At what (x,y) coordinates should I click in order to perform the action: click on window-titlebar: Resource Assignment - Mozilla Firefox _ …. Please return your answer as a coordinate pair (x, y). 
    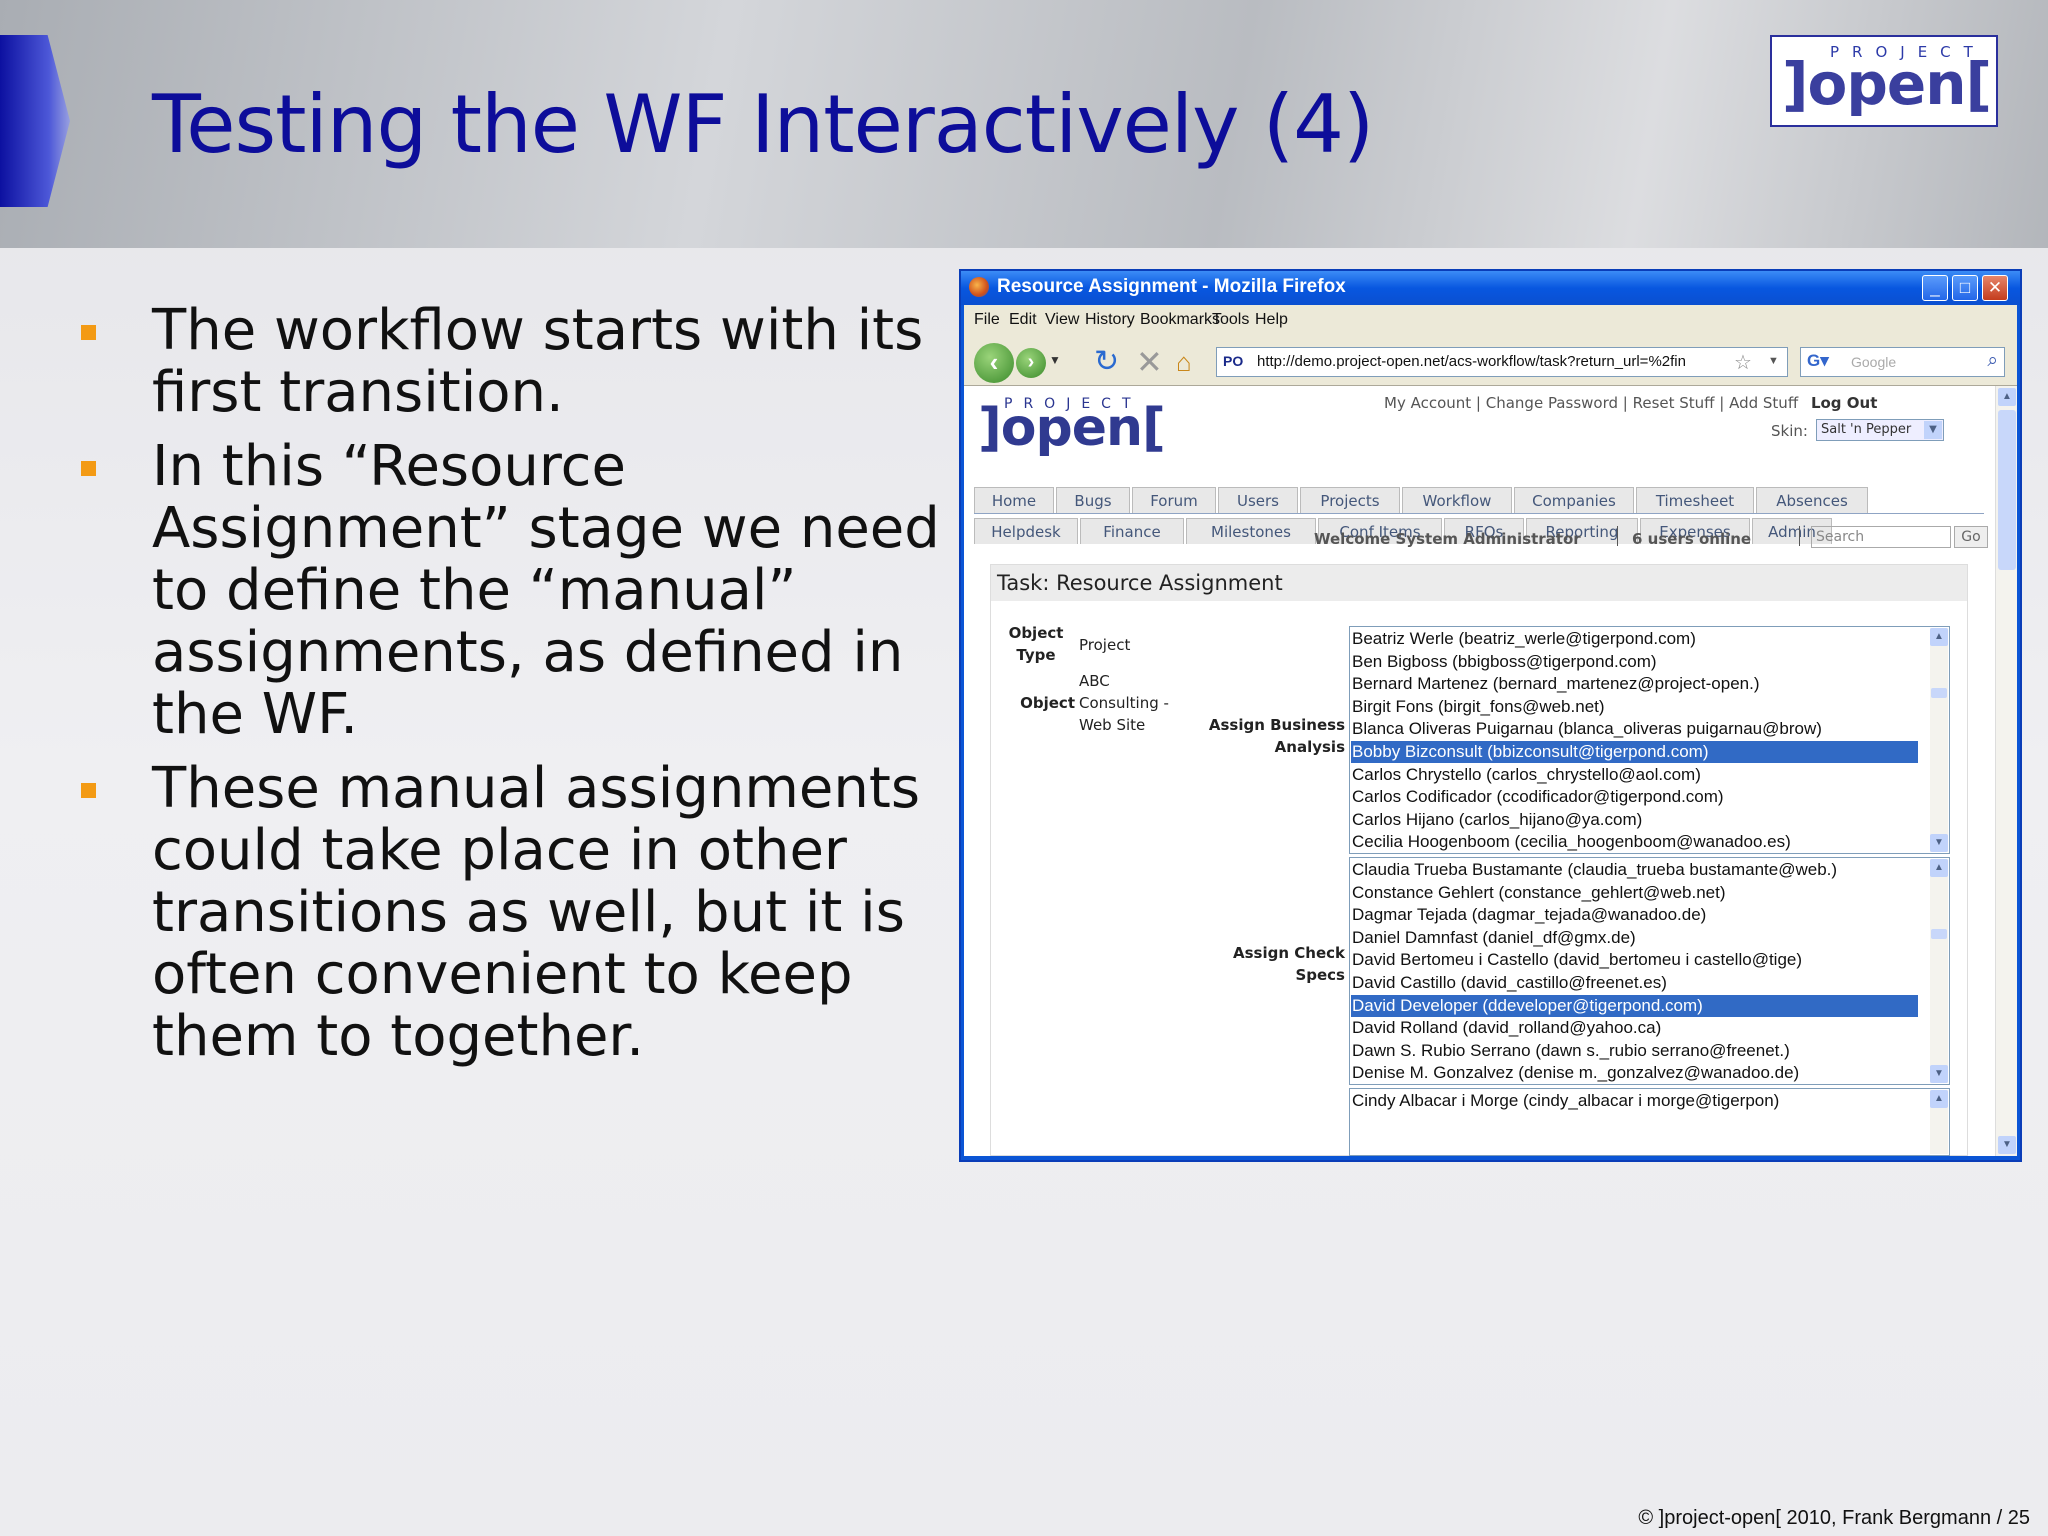
    Looking at the image, I should click on (1490, 288).